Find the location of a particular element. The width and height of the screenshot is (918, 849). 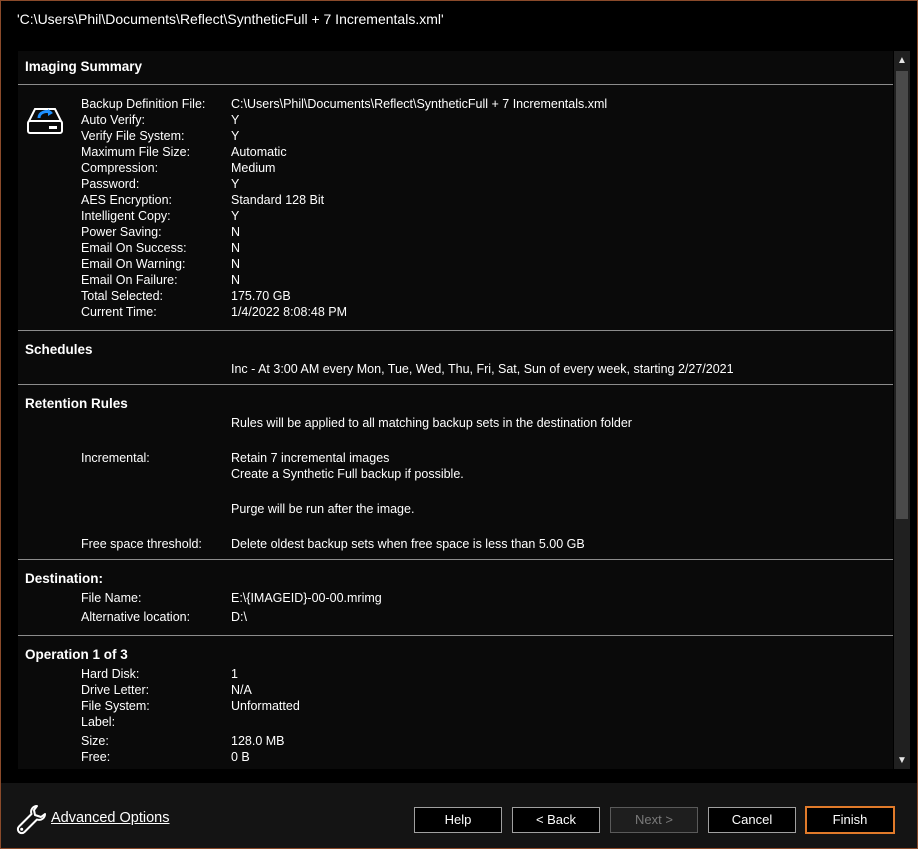

wrench-icon is located at coordinates (31, 819).